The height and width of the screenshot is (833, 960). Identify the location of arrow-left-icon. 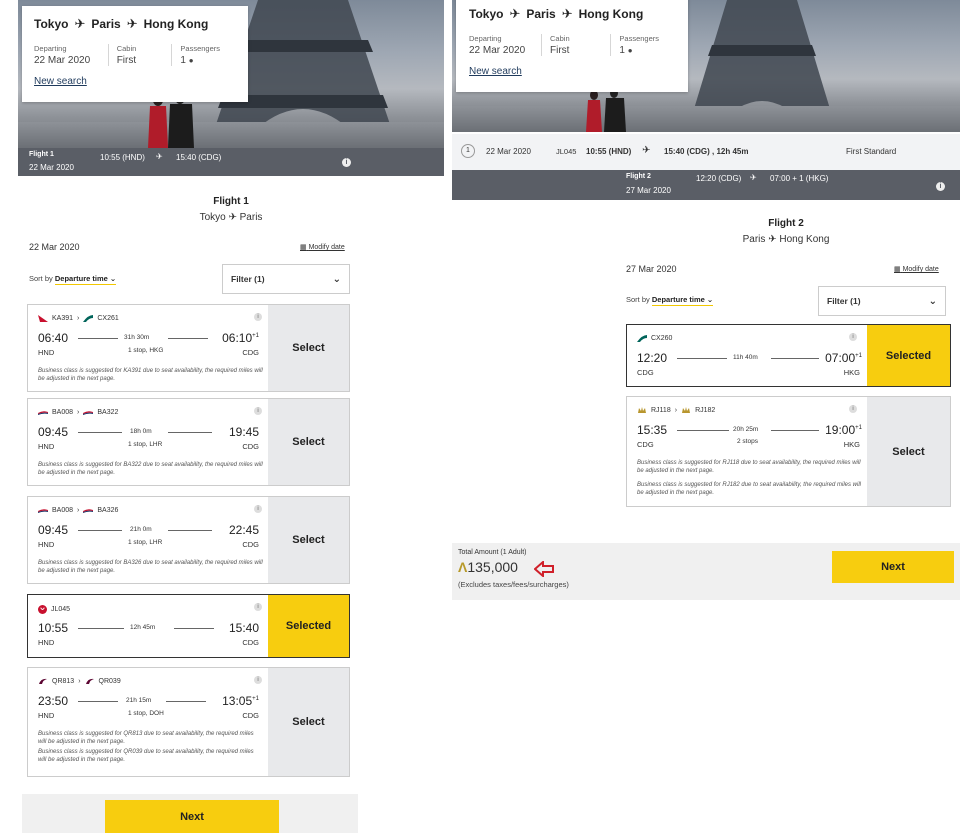
(544, 569).